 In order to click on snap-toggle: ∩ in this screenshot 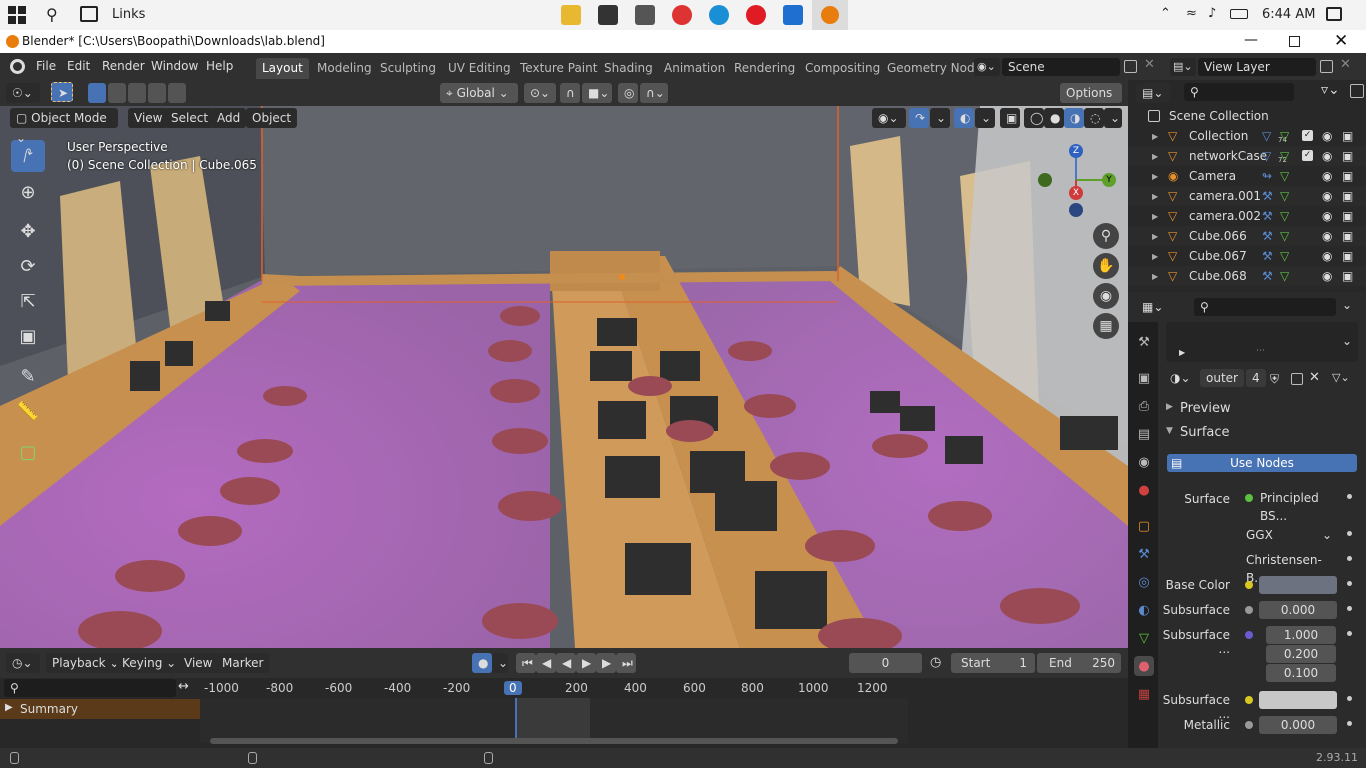, I will do `click(570, 93)`.